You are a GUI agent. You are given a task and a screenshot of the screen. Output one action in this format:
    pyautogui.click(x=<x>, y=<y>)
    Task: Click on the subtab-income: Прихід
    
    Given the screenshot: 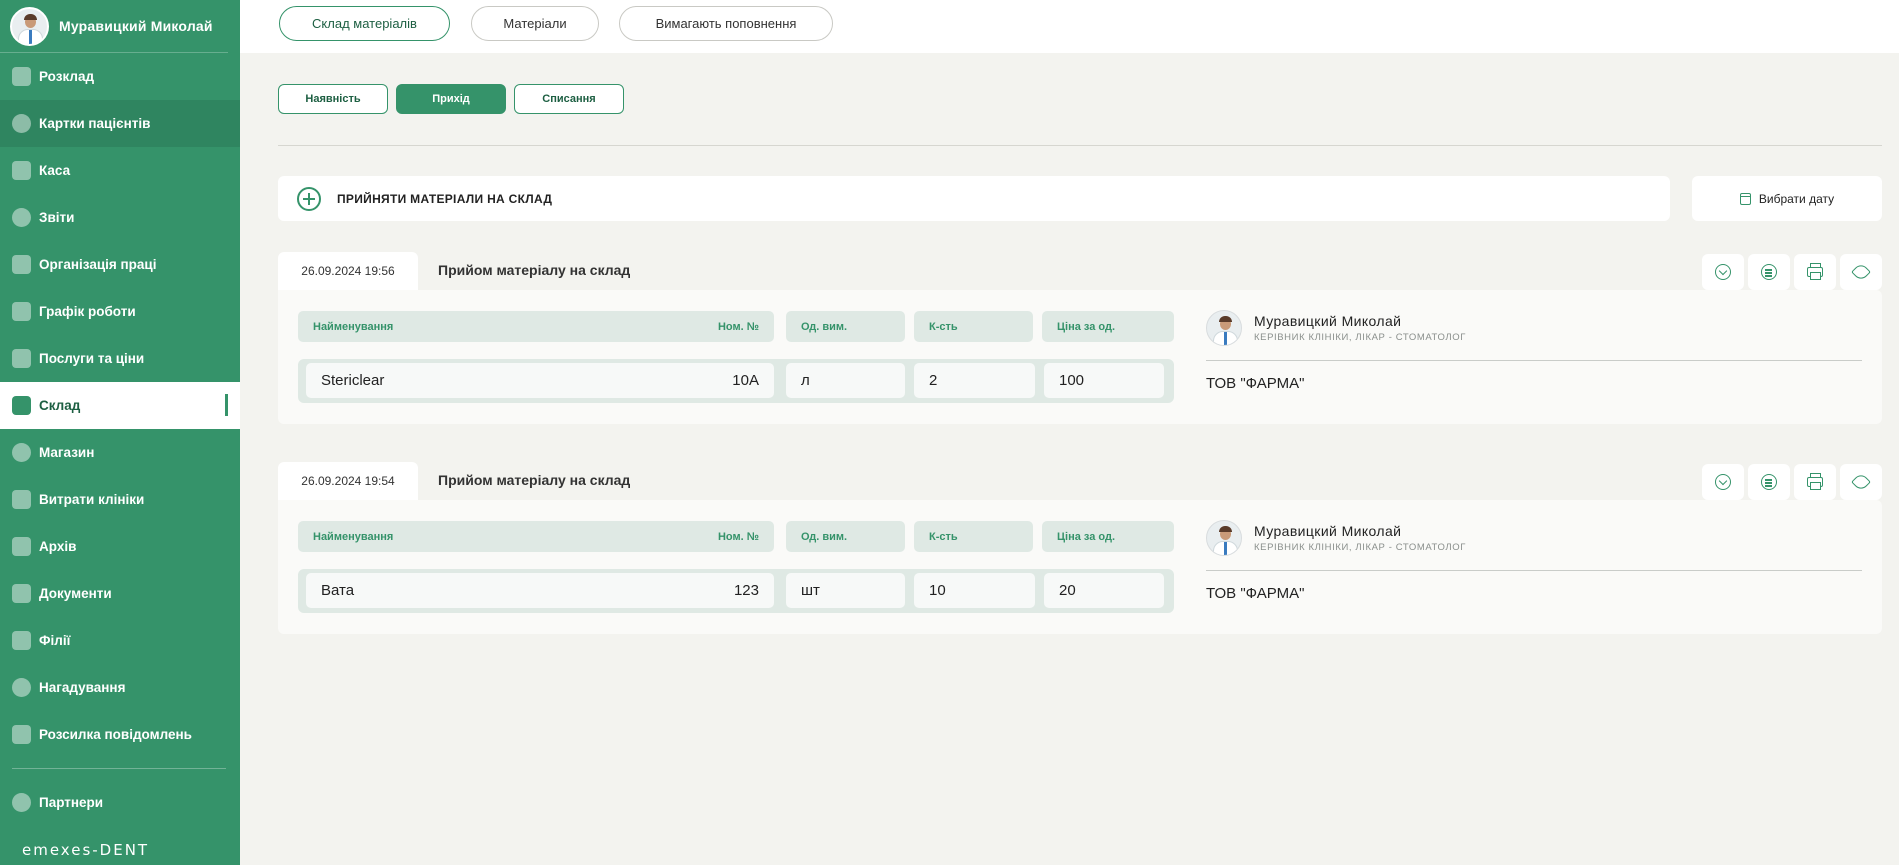 What is the action you would take?
    pyautogui.click(x=451, y=99)
    